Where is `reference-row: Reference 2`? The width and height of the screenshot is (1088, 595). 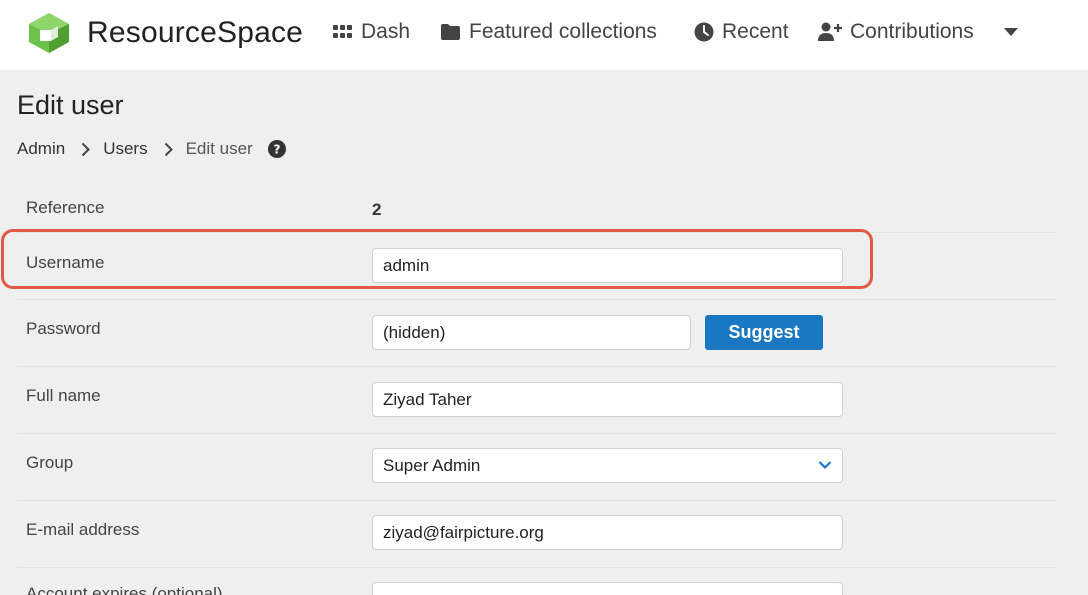
reference-row: Reference 2 is located at coordinates (537, 206).